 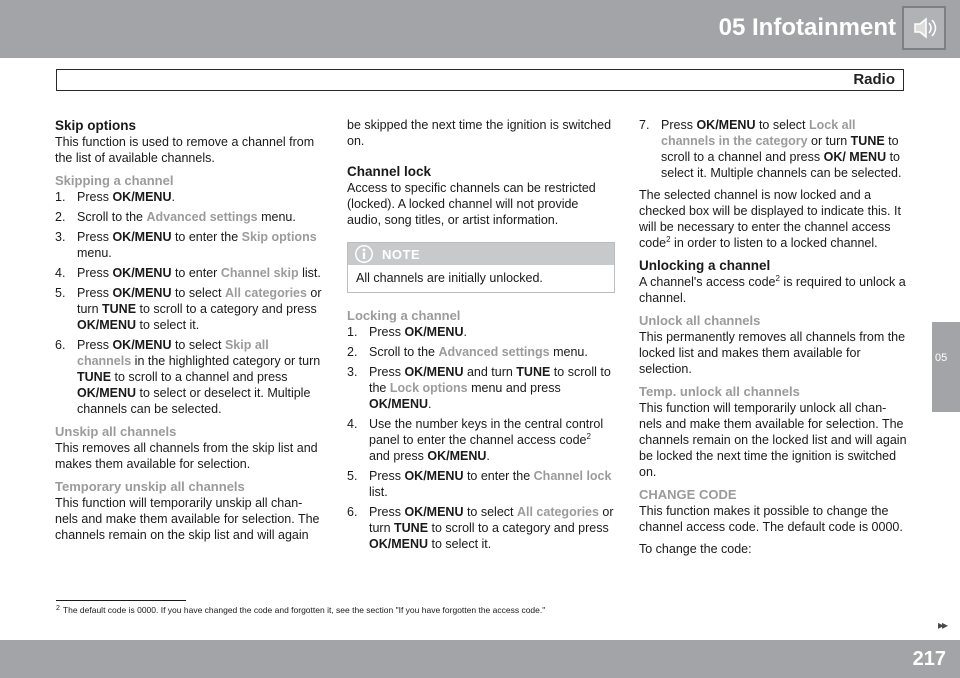 I want to click on next-page-arrows-icon: ▸▸, so click(x=942, y=625).